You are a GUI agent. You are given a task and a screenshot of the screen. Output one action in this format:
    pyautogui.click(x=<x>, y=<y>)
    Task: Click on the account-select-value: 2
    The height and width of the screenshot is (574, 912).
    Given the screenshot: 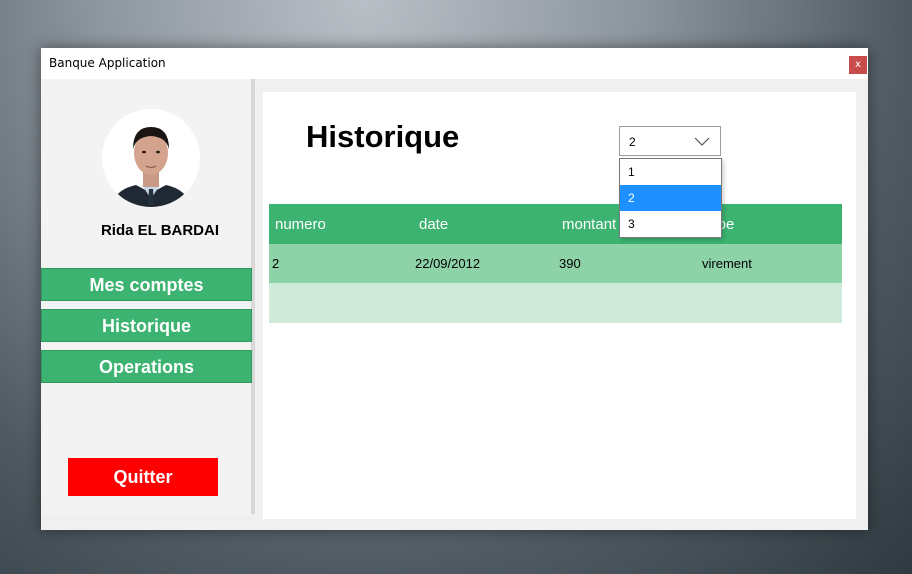 What is the action you would take?
    pyautogui.click(x=632, y=142)
    